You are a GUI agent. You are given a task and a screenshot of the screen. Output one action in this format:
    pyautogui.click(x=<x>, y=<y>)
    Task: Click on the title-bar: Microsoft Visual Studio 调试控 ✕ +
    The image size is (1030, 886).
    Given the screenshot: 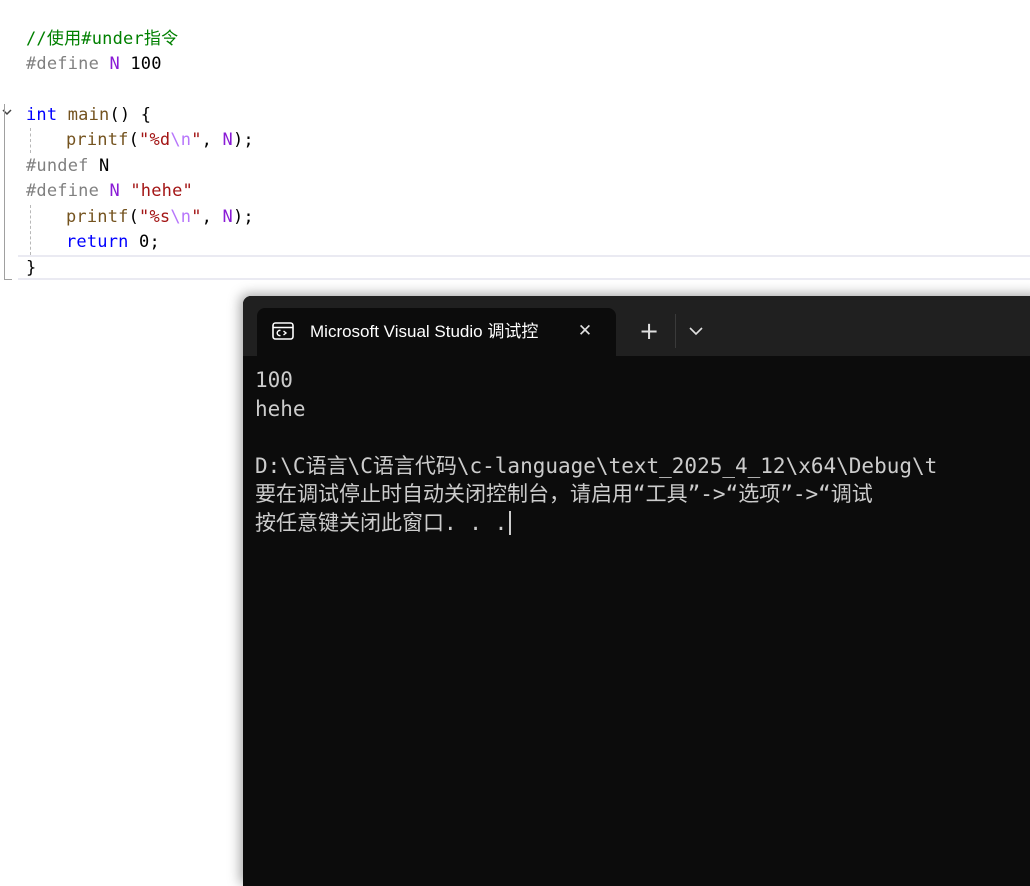 What is the action you would take?
    pyautogui.click(x=636, y=326)
    